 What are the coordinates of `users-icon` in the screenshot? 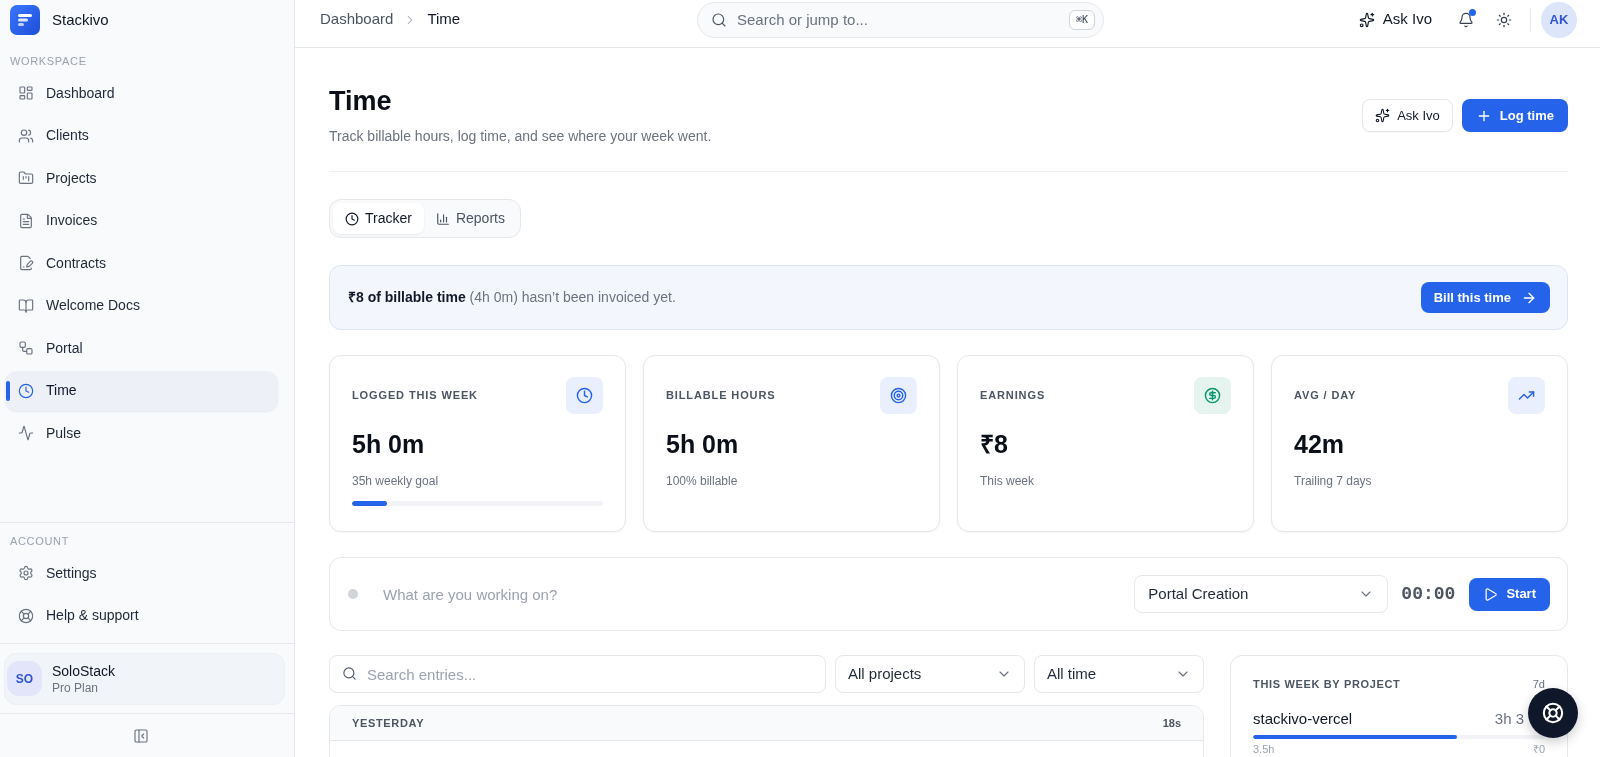 It's located at (26, 135).